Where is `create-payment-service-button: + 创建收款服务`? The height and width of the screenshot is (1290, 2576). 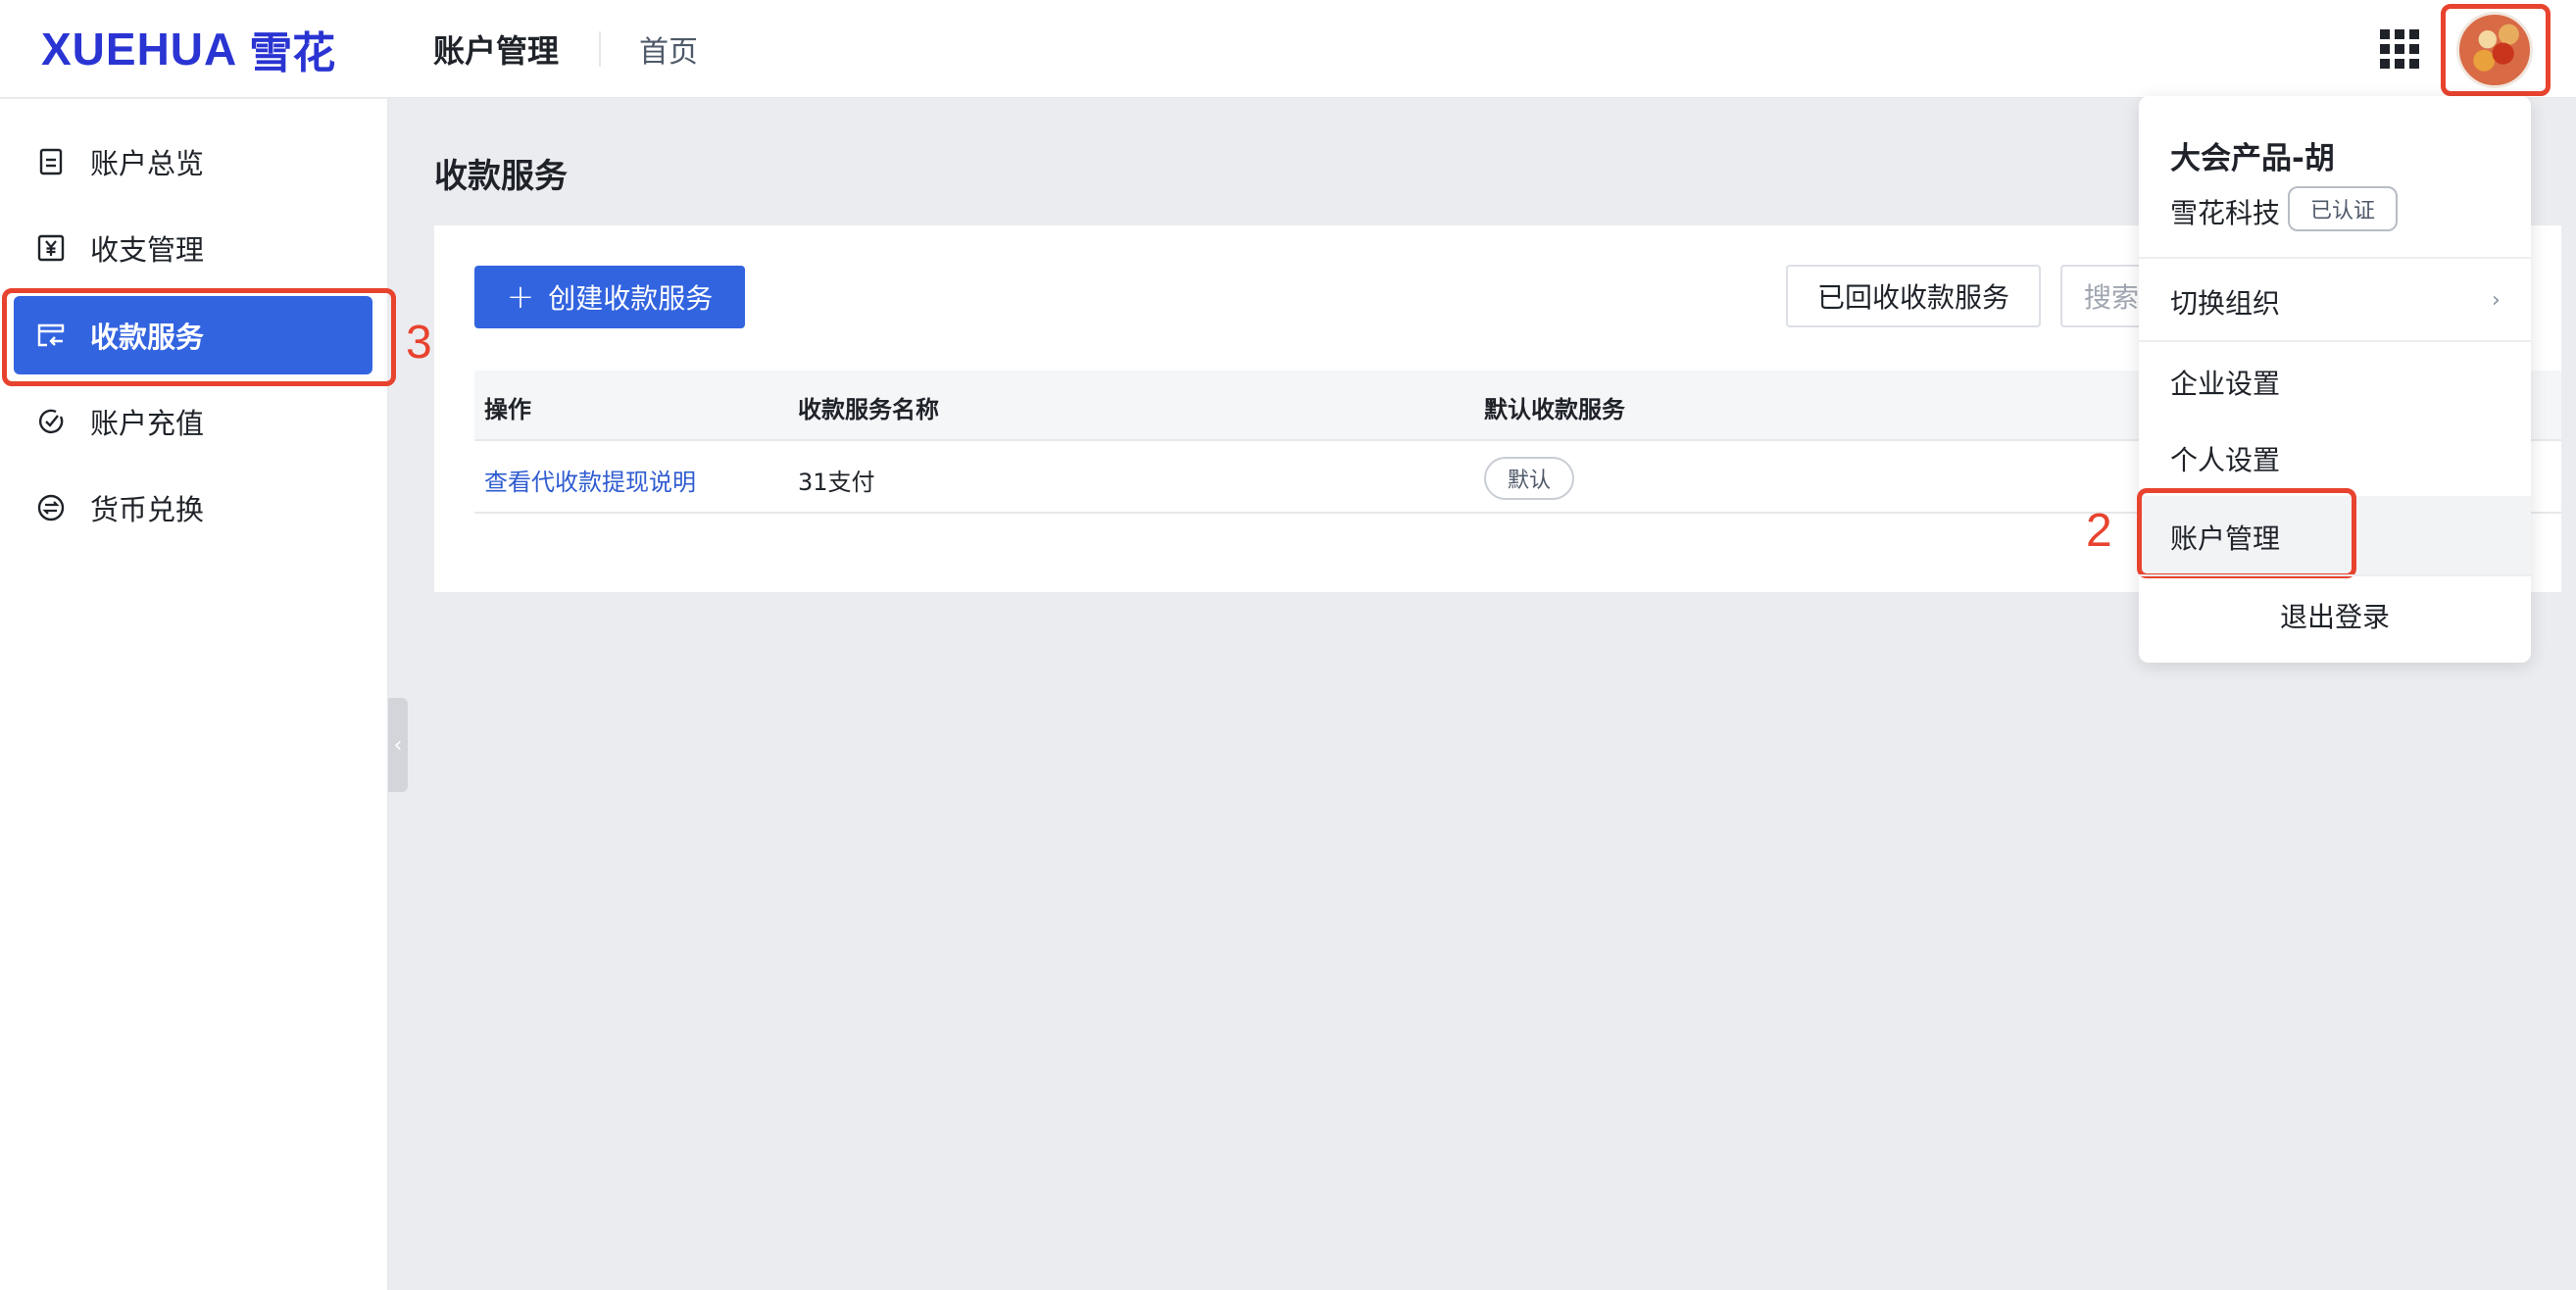 create-payment-service-button: + 创建收款服务 is located at coordinates (609, 297).